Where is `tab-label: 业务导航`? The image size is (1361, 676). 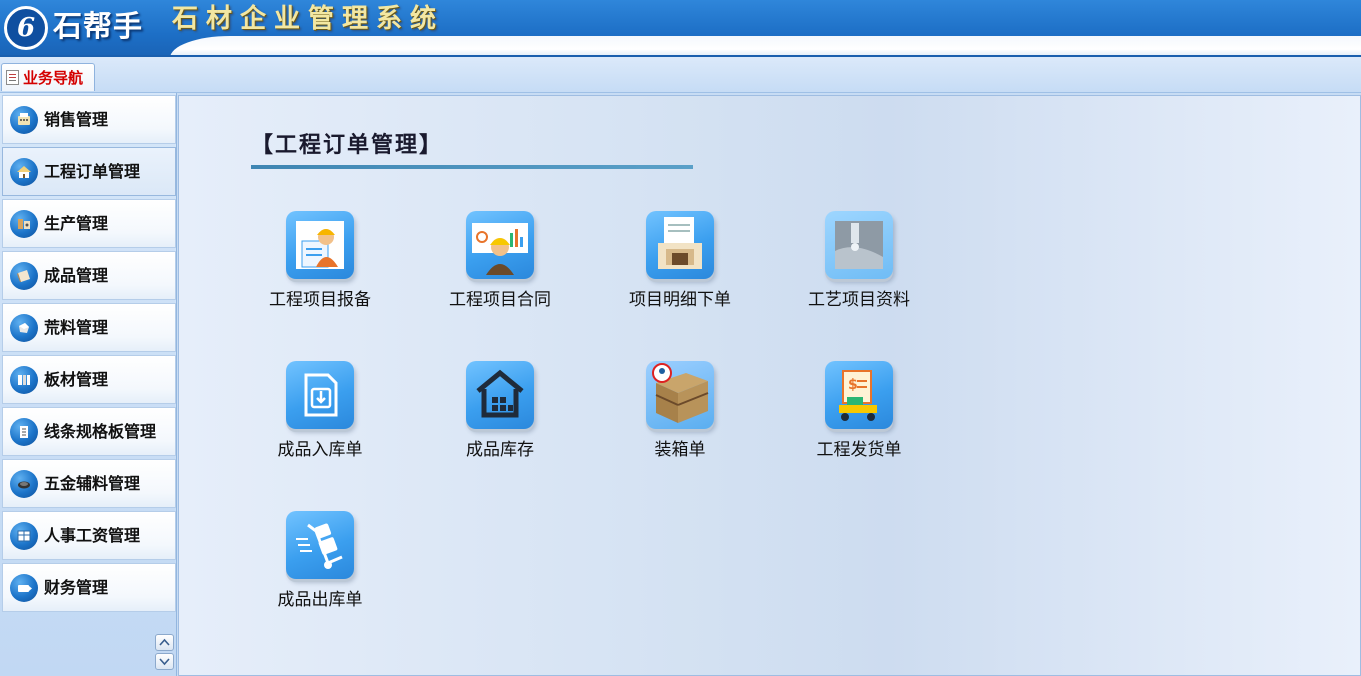 tab-label: 业务导航 is located at coordinates (53, 77).